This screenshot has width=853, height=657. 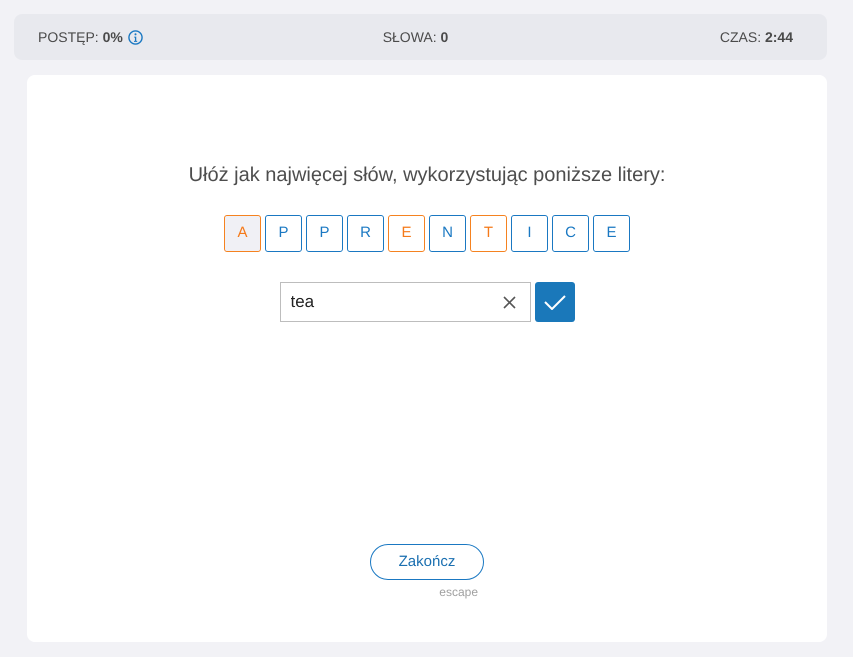 I want to click on answer-field: tea, so click(x=405, y=302).